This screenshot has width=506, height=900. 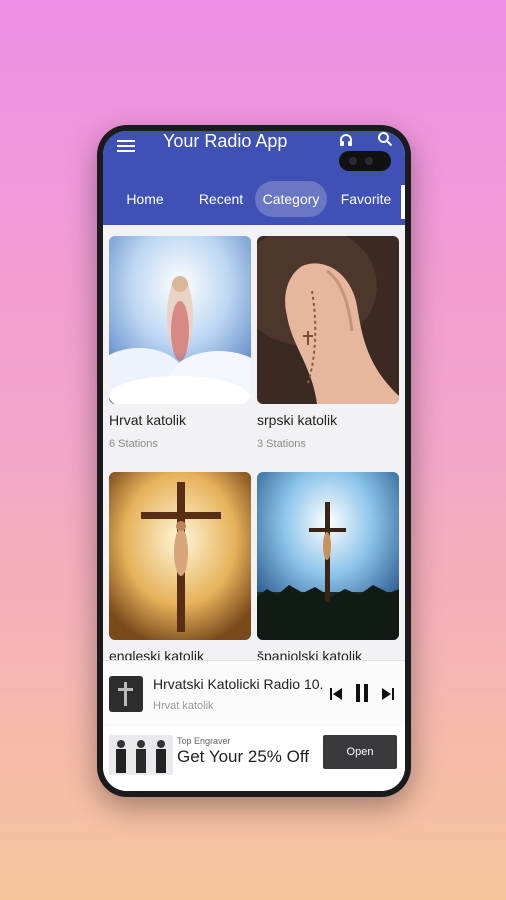 What do you see at coordinates (346, 140) in the screenshot?
I see `headphones-icon` at bounding box center [346, 140].